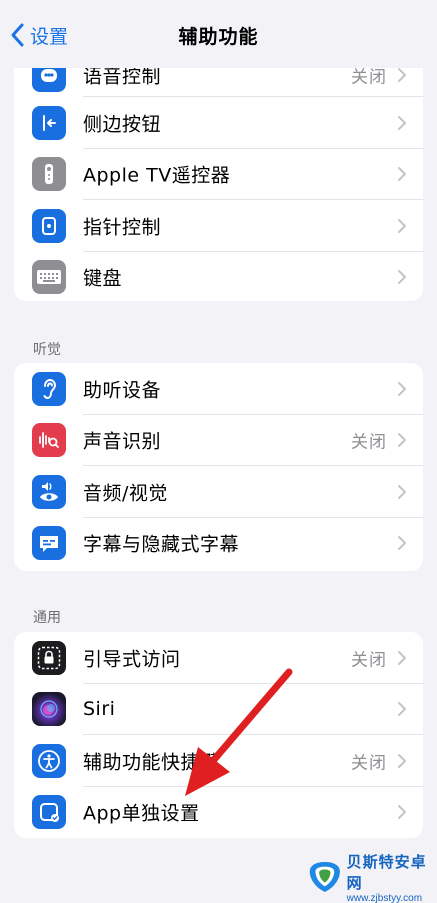  Describe the element at coordinates (218, 492) in the screenshot. I see `list-item-audio-visual: 音频/视觉` at that location.